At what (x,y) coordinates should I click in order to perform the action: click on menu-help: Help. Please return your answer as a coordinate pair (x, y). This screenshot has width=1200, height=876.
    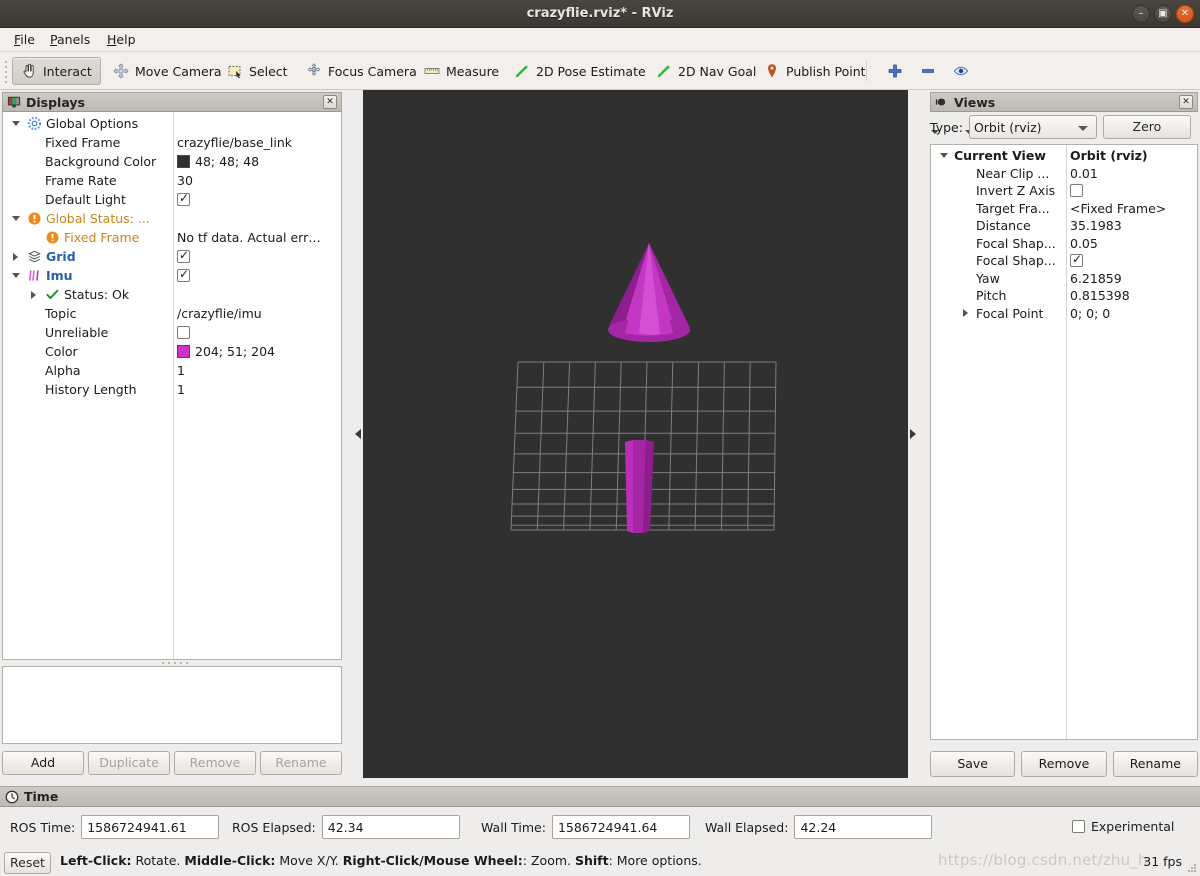
    Looking at the image, I should click on (121, 40).